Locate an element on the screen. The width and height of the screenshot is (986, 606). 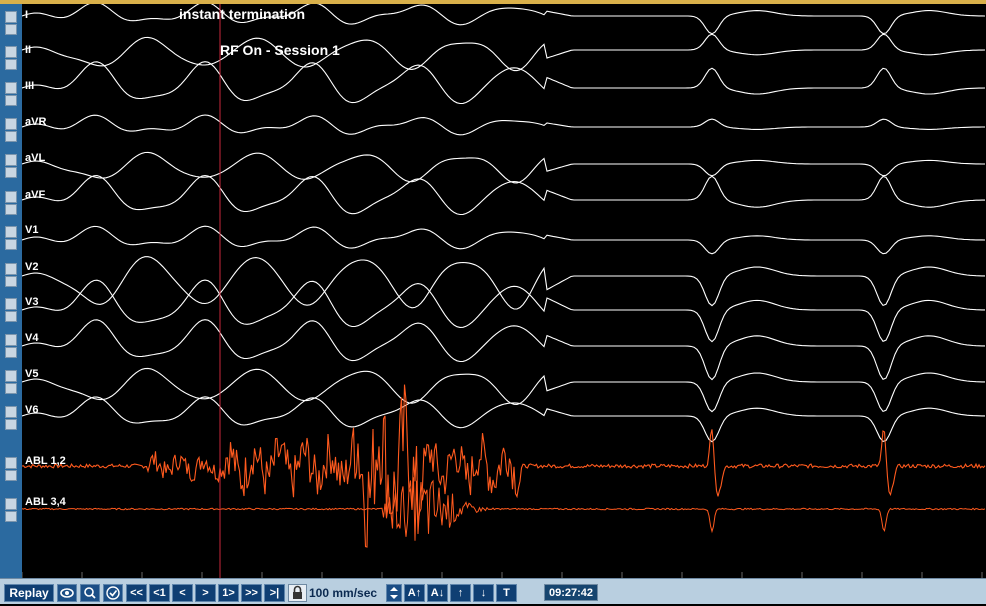
replay-button: Replay is located at coordinates (29, 593).